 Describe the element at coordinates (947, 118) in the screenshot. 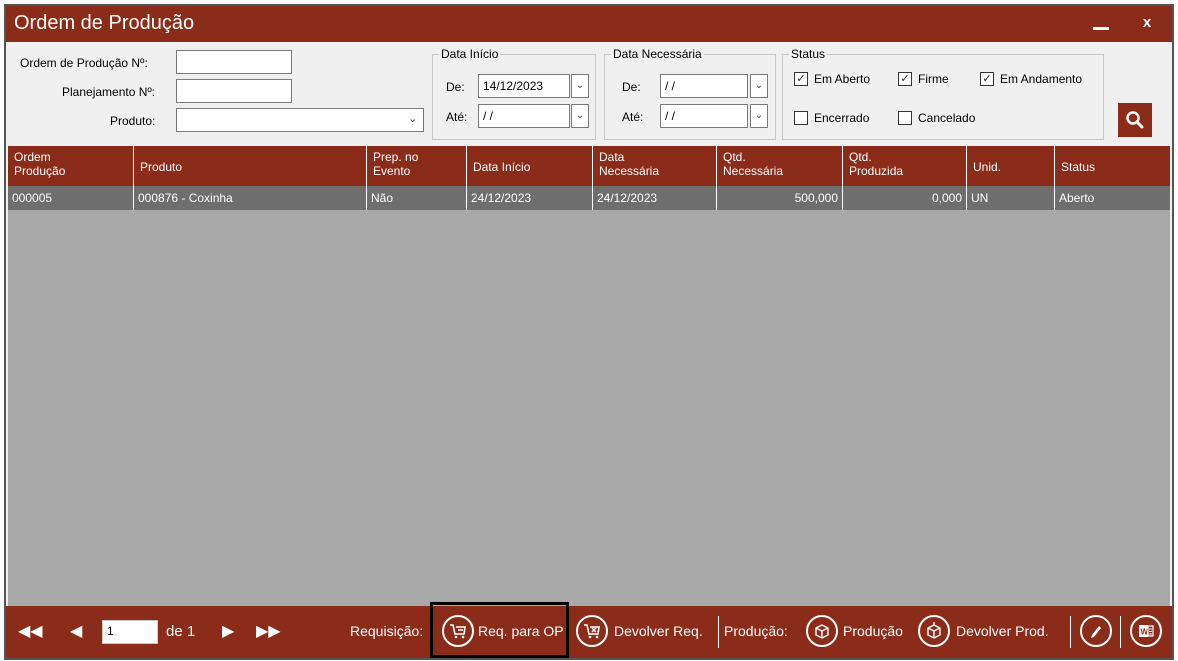

I see `cancelado-label: Cancelado` at that location.